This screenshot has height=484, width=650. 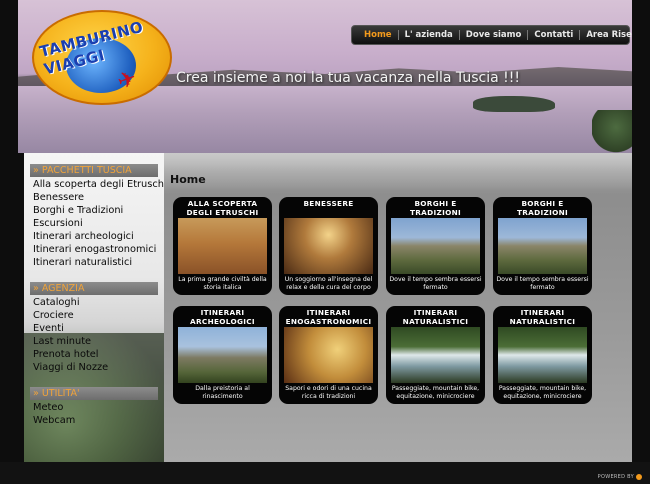 What do you see at coordinates (97, 249) in the screenshot?
I see `sidebar-item-enogastronomici: Itinerari enogastronomici` at bounding box center [97, 249].